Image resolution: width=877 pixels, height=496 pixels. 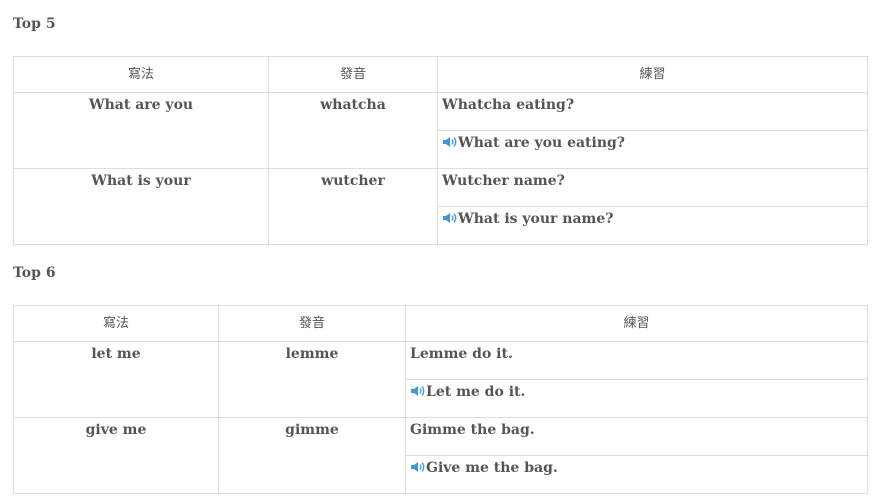 What do you see at coordinates (636, 360) in the screenshot?
I see `example-cell: Lemme do it.` at bounding box center [636, 360].